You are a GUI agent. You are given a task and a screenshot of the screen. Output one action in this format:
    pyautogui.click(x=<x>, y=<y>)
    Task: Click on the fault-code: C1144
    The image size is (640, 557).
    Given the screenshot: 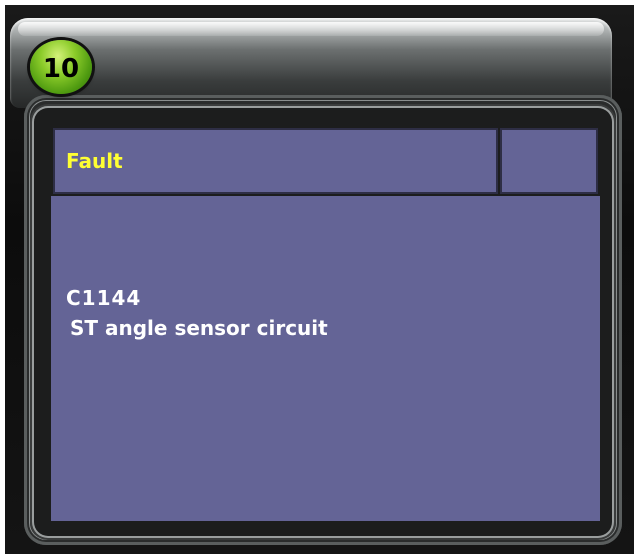 What is the action you would take?
    pyautogui.click(x=104, y=298)
    